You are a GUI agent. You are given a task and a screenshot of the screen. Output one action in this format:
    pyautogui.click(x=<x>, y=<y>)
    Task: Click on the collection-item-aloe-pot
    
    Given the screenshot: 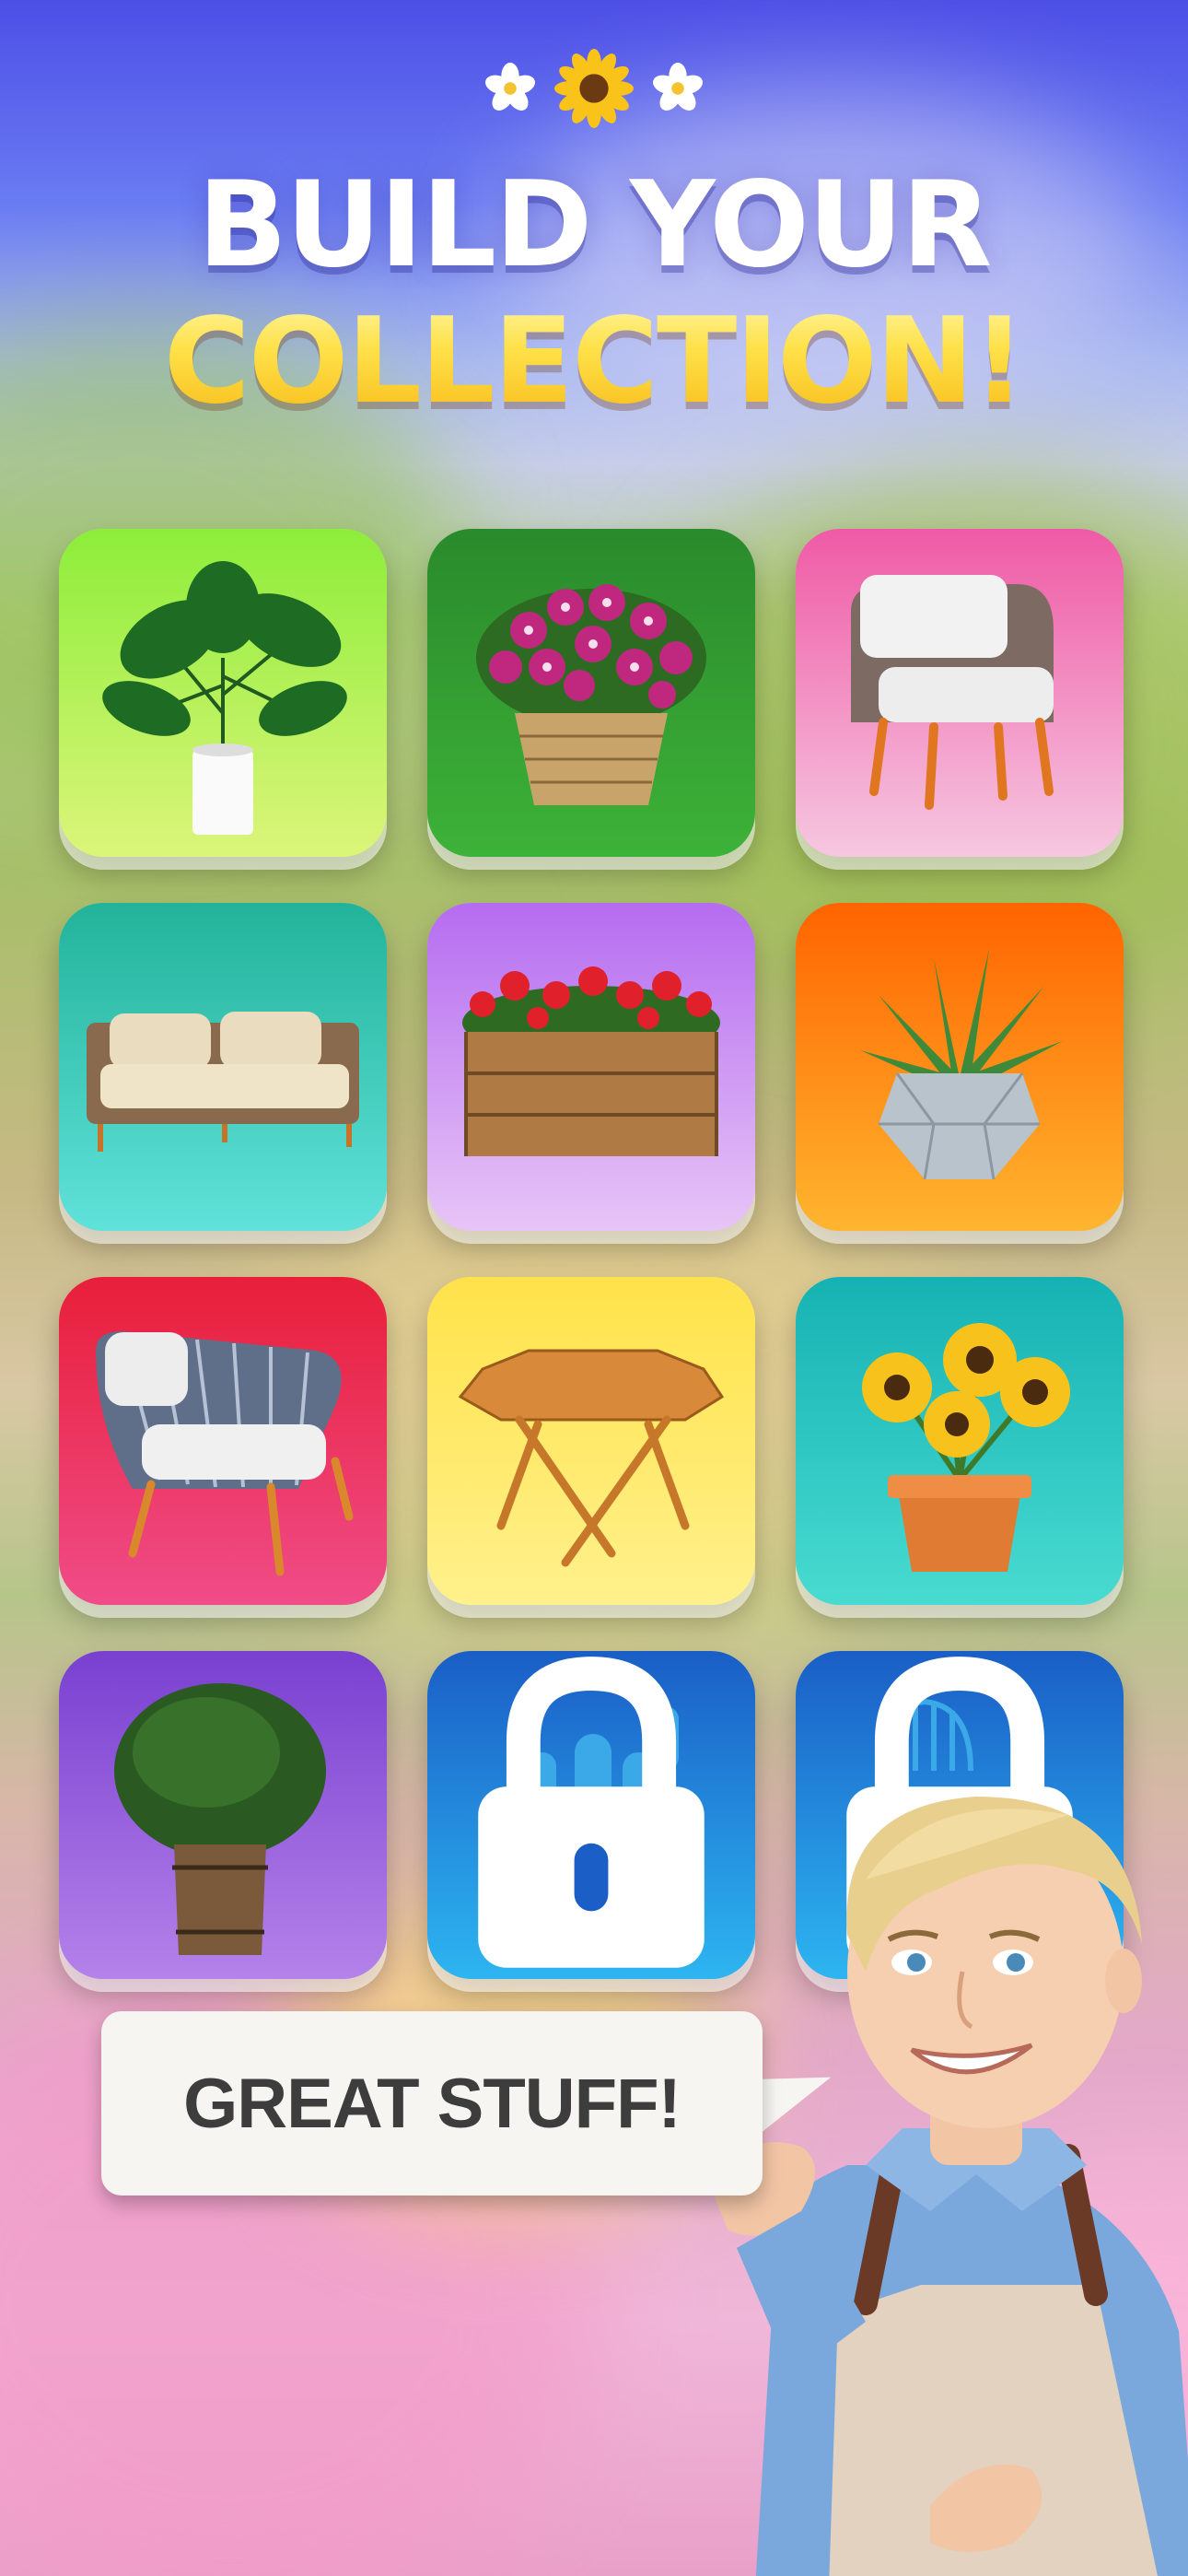 What is the action you would take?
    pyautogui.click(x=960, y=1067)
    